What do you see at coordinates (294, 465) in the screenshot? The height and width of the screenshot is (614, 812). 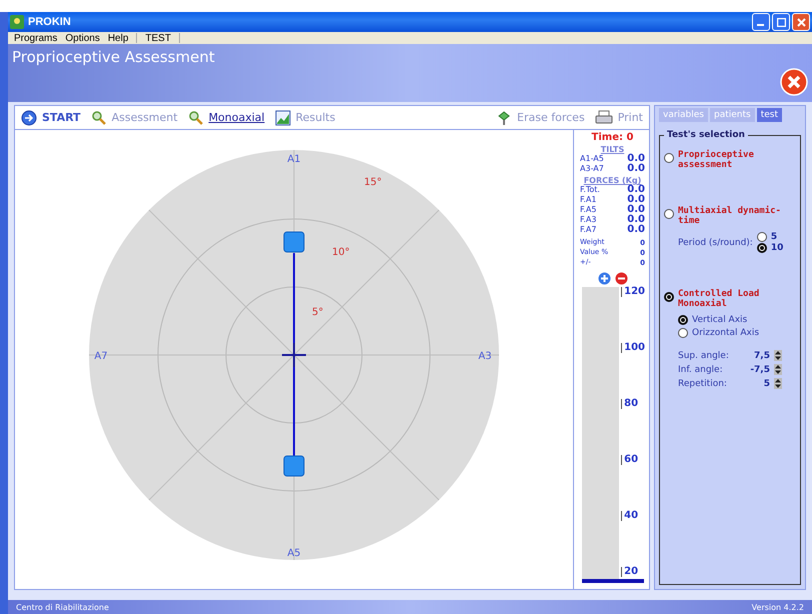 I see `lower-marker` at bounding box center [294, 465].